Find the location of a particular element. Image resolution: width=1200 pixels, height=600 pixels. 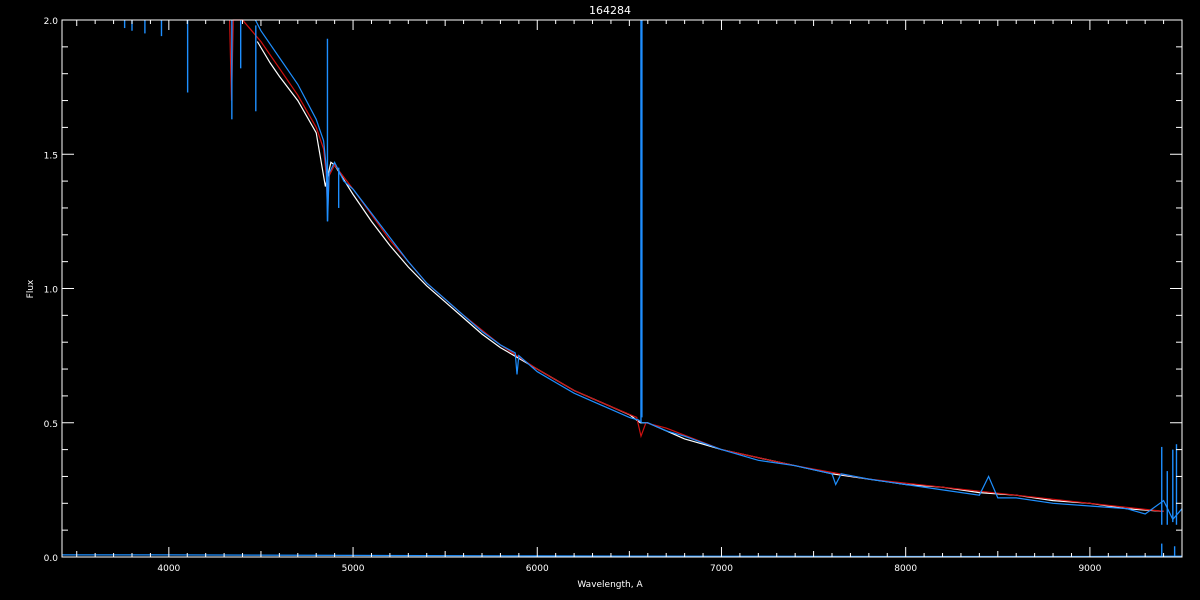

x-tick-label: 8000 is located at coordinates (905, 569).